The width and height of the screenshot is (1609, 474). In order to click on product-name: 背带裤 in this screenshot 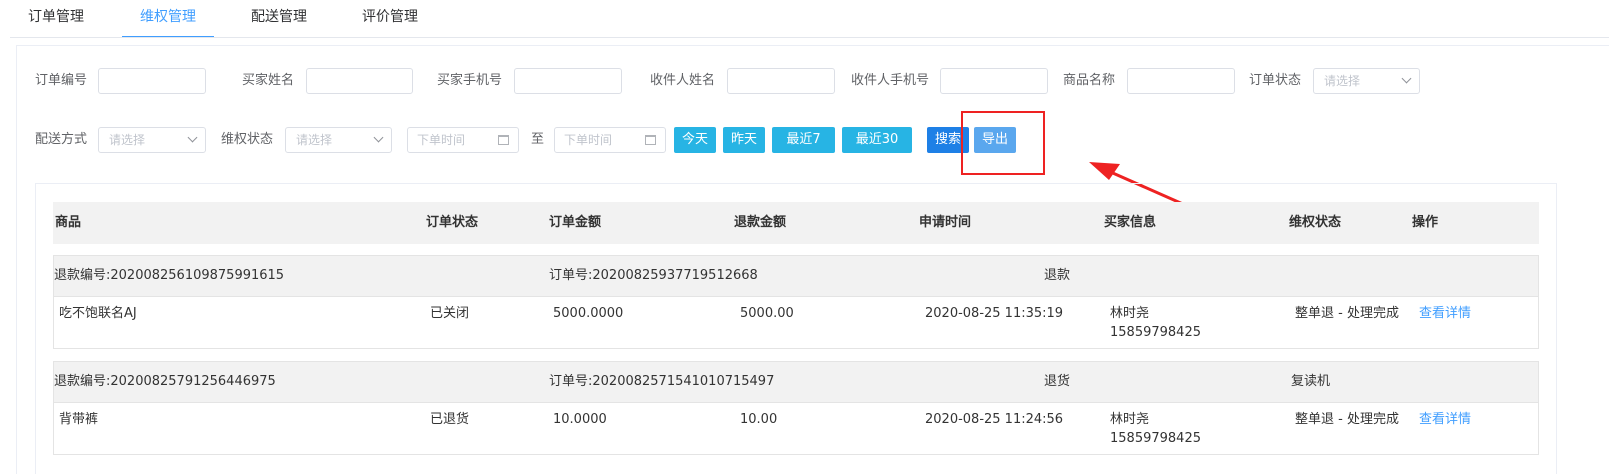, I will do `click(79, 419)`.